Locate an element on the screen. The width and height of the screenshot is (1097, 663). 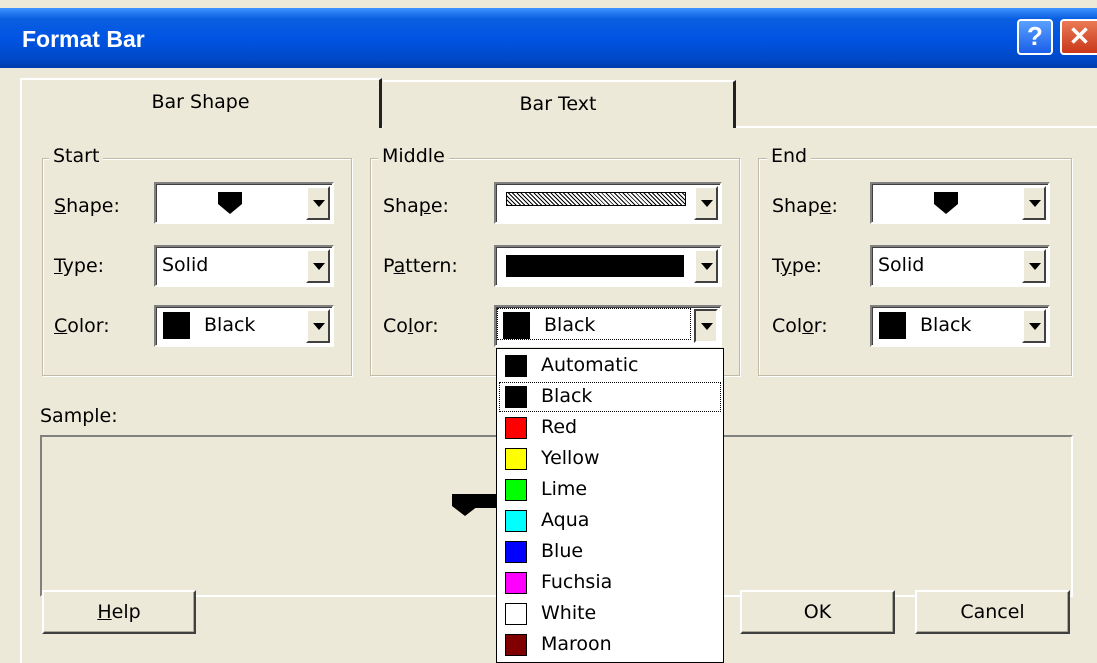
color-option-fuchsia: Fuchsia is located at coordinates (610, 583).